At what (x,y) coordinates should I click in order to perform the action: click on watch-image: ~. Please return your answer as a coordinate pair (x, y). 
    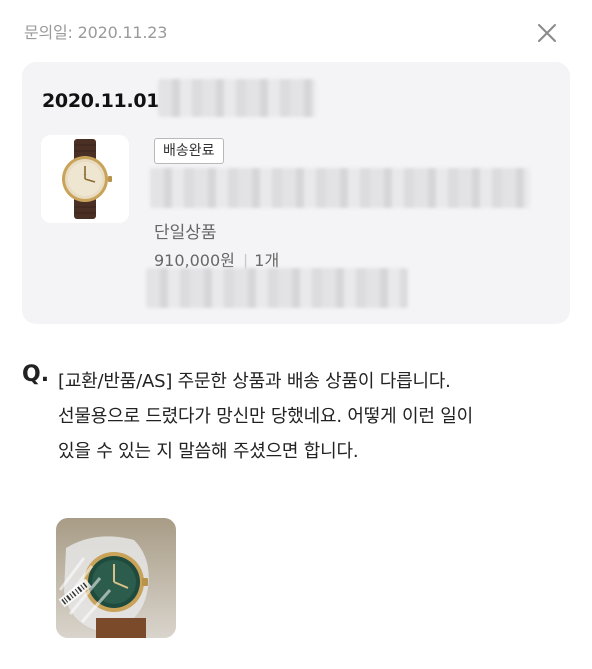
    Looking at the image, I should click on (85, 179).